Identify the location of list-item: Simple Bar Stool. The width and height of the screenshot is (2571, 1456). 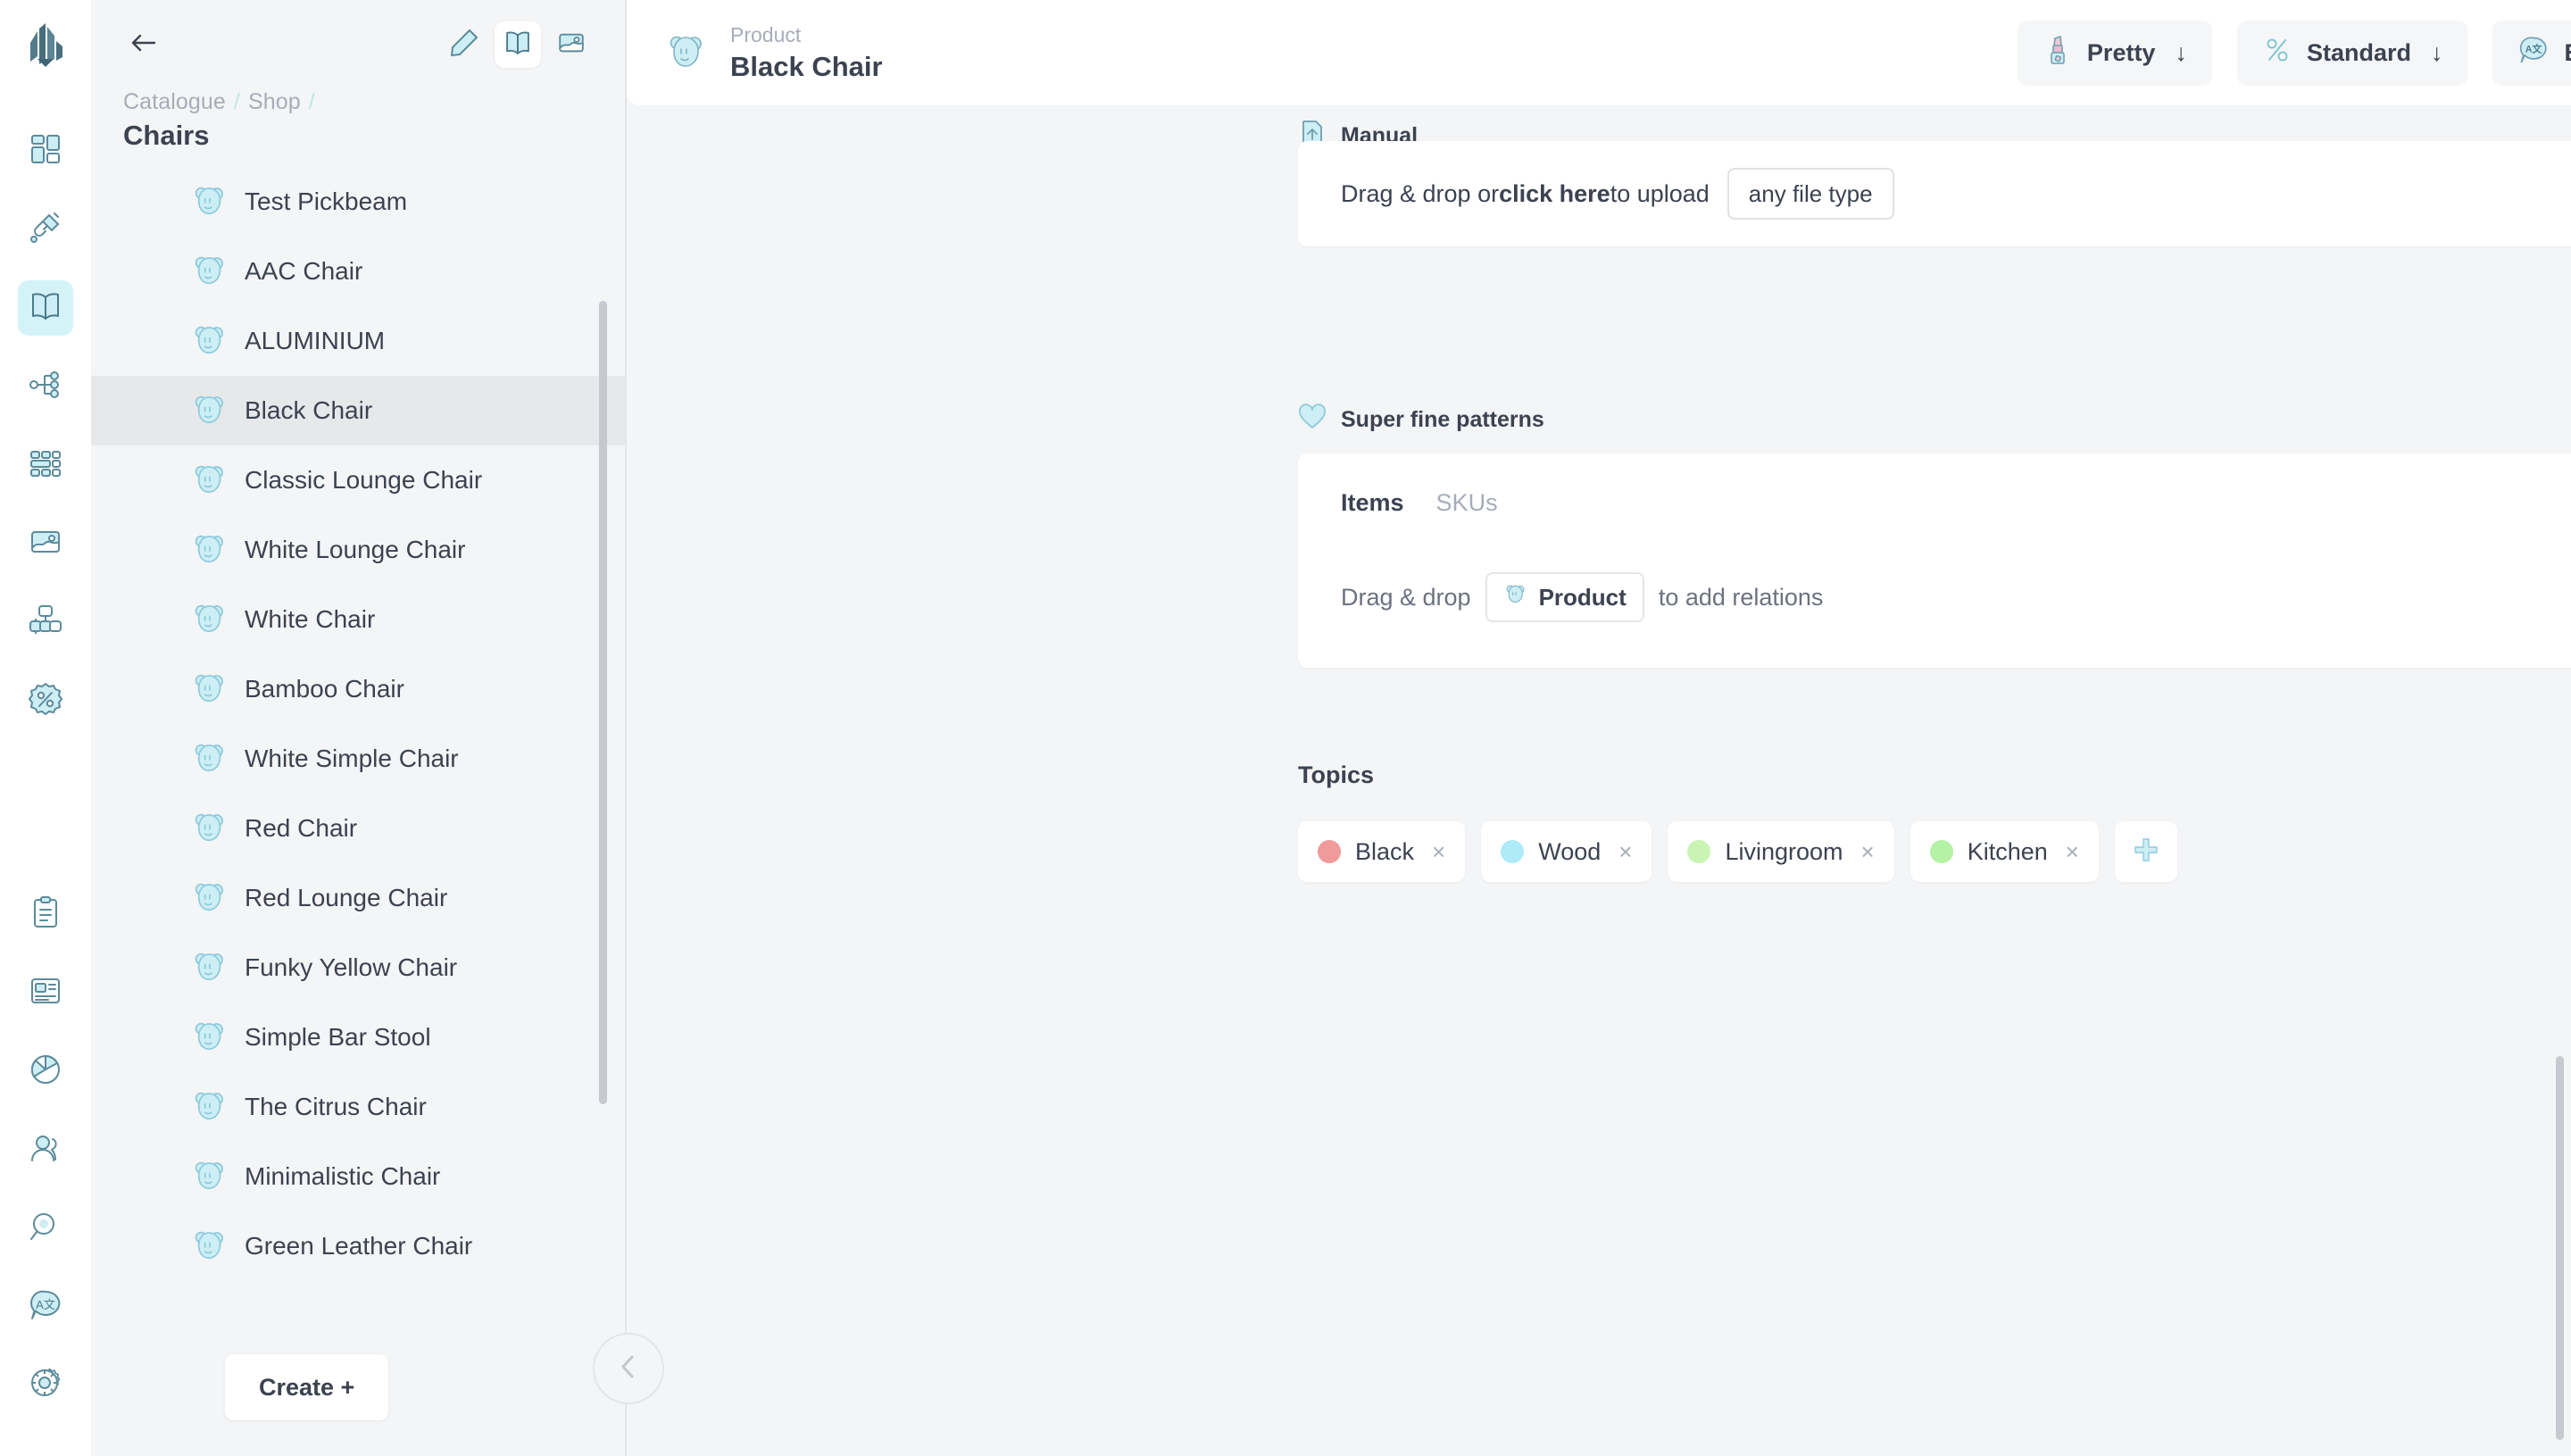
(358, 1037).